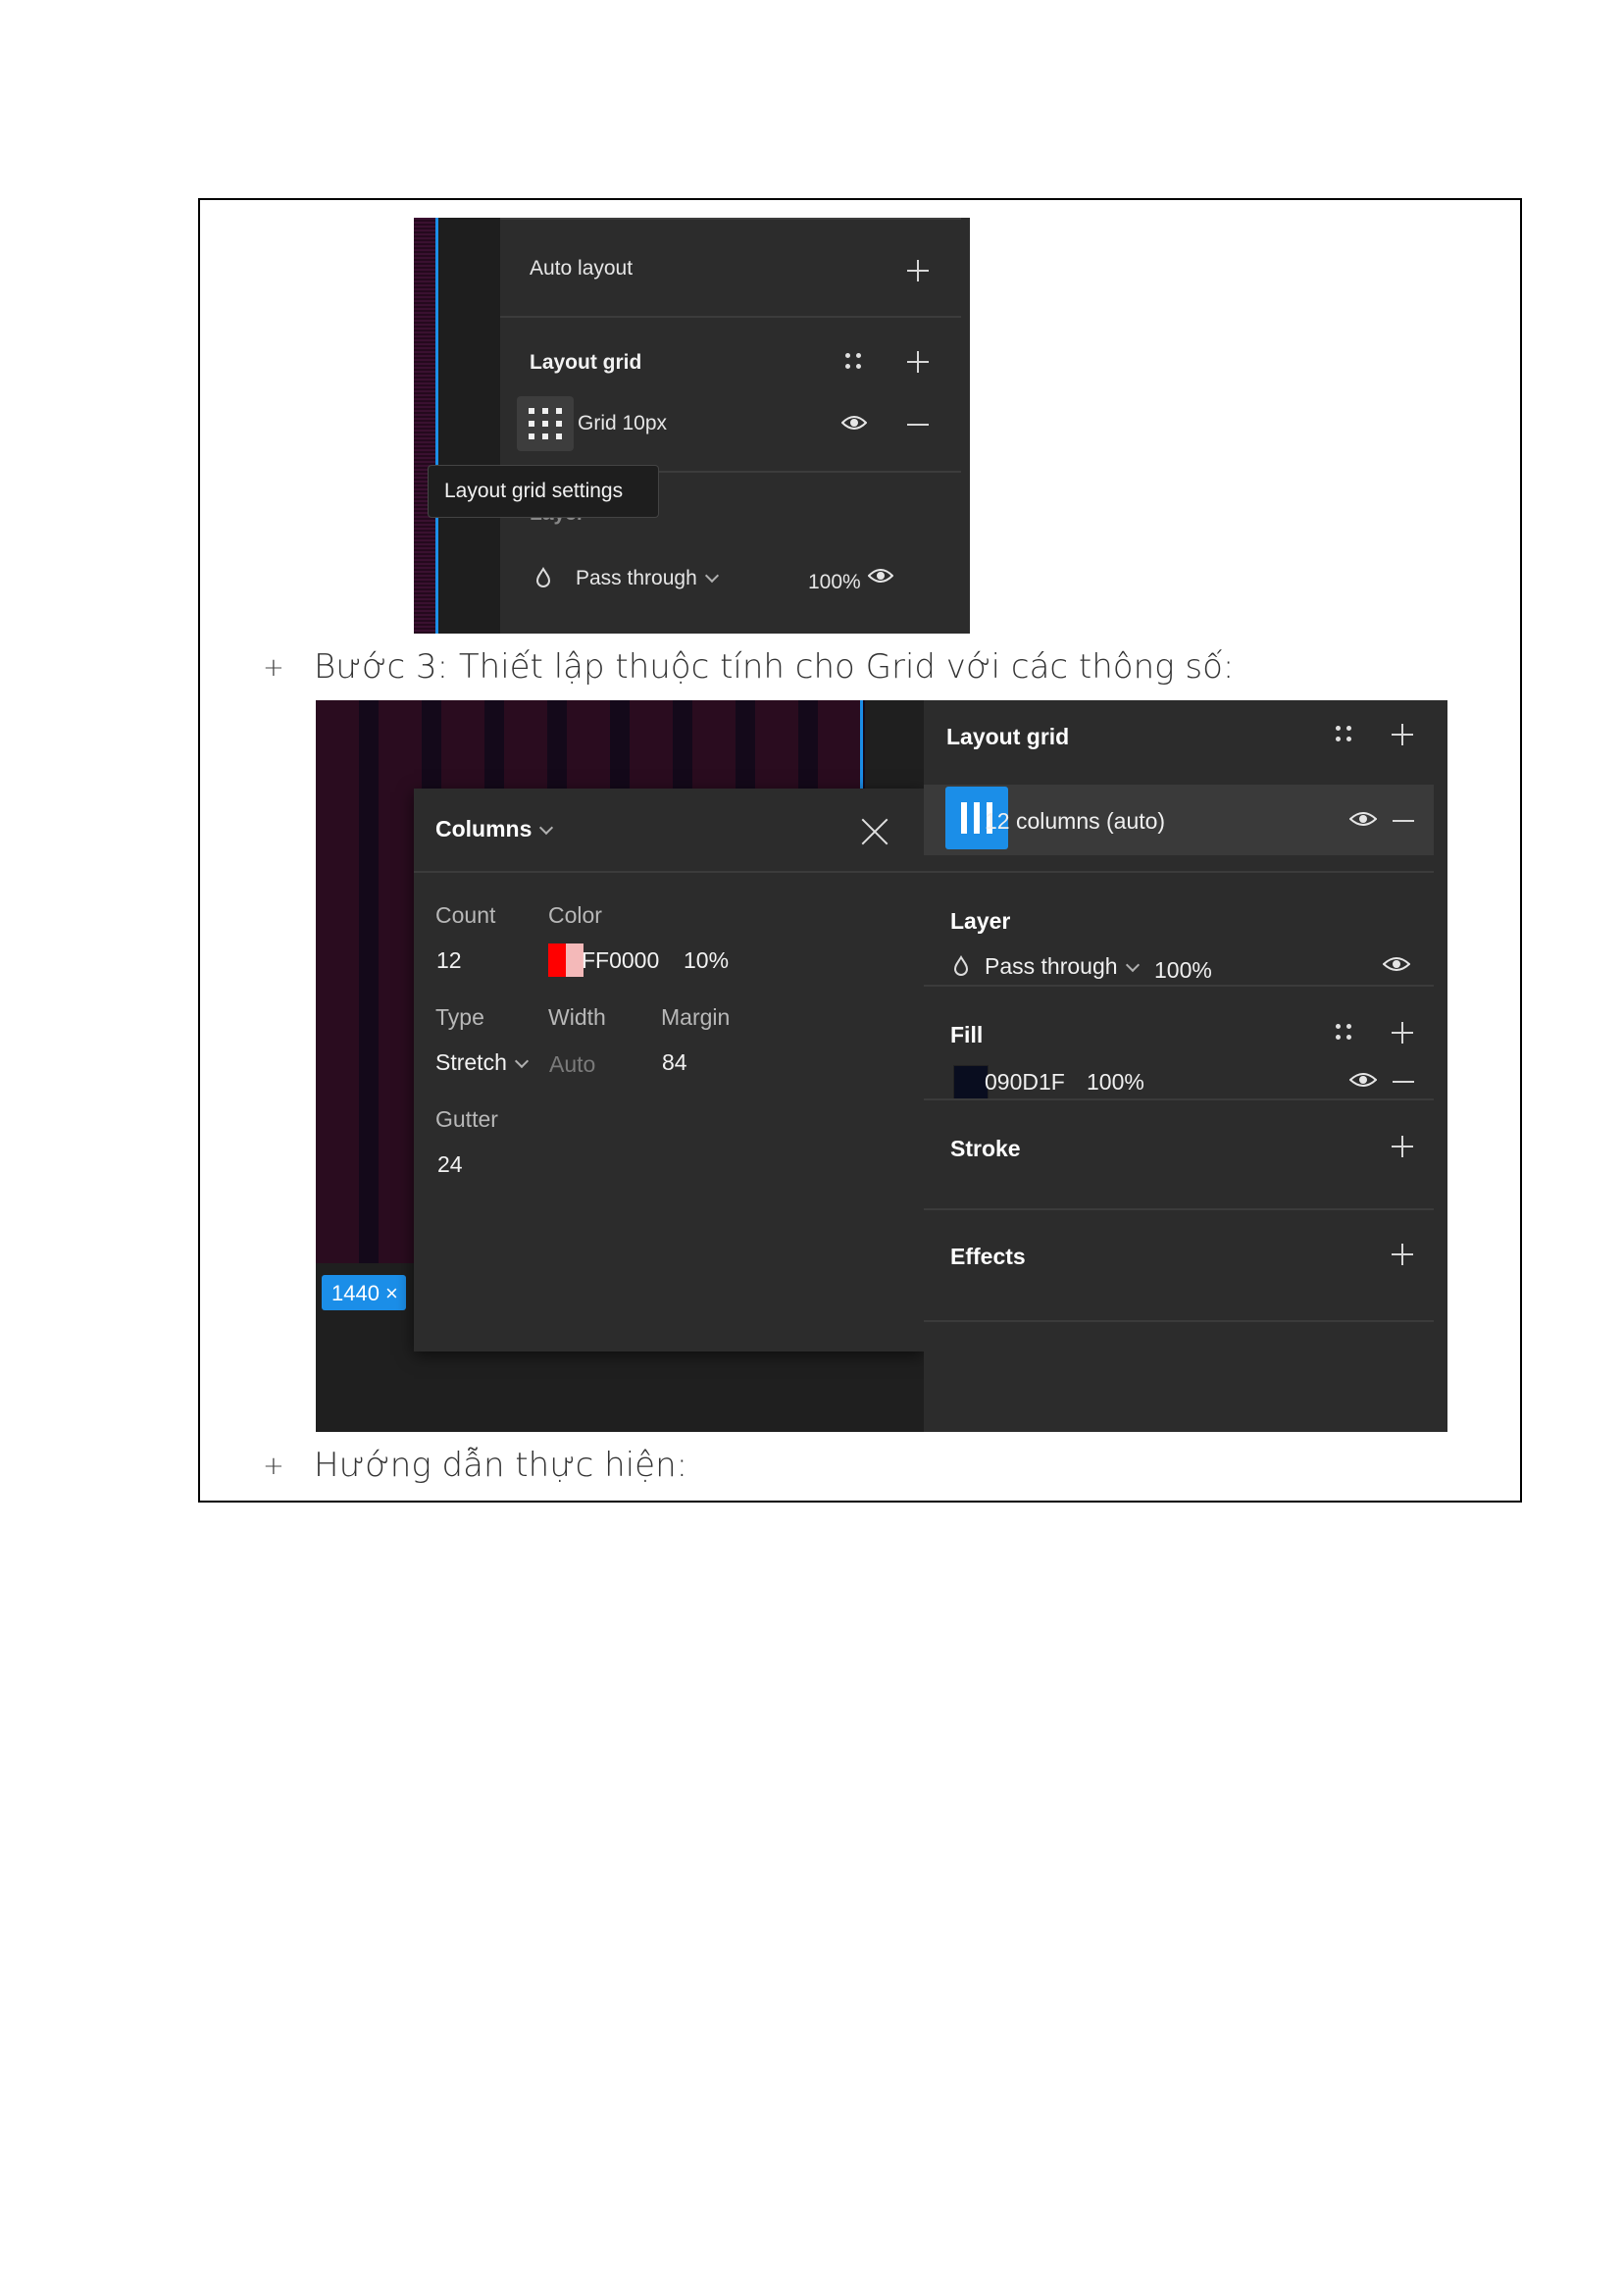 This screenshot has width=1624, height=2294. I want to click on close-icon, so click(874, 831).